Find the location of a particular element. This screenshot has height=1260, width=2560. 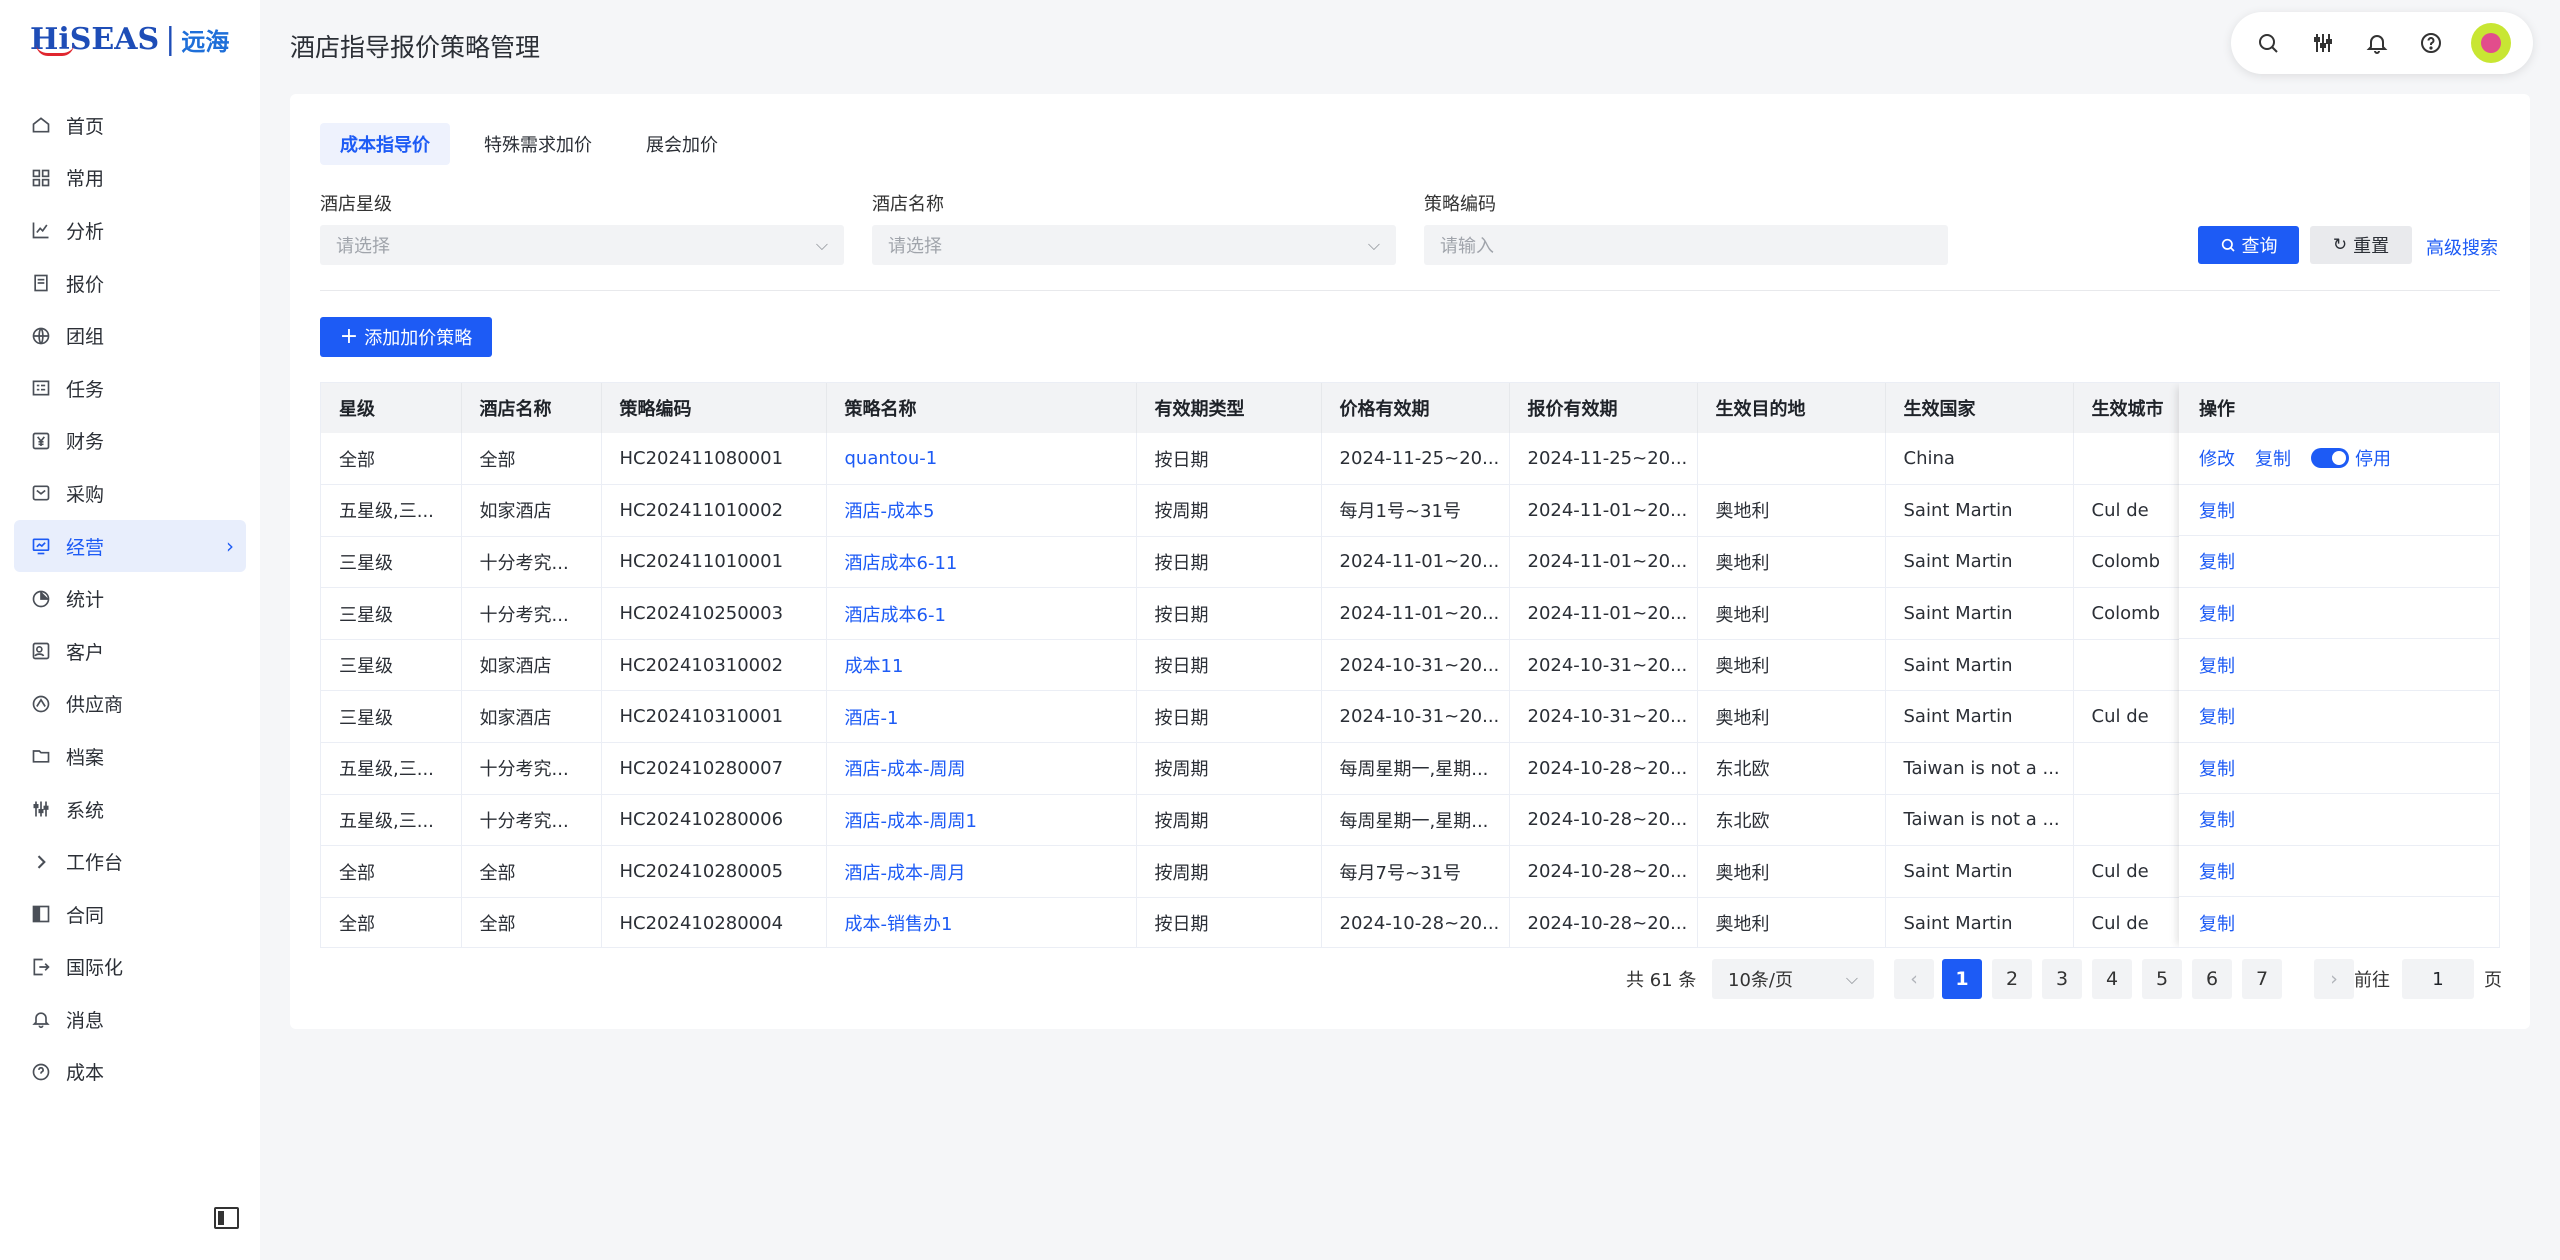

sidebar-item-17: 消息 is located at coordinates (130, 1019).